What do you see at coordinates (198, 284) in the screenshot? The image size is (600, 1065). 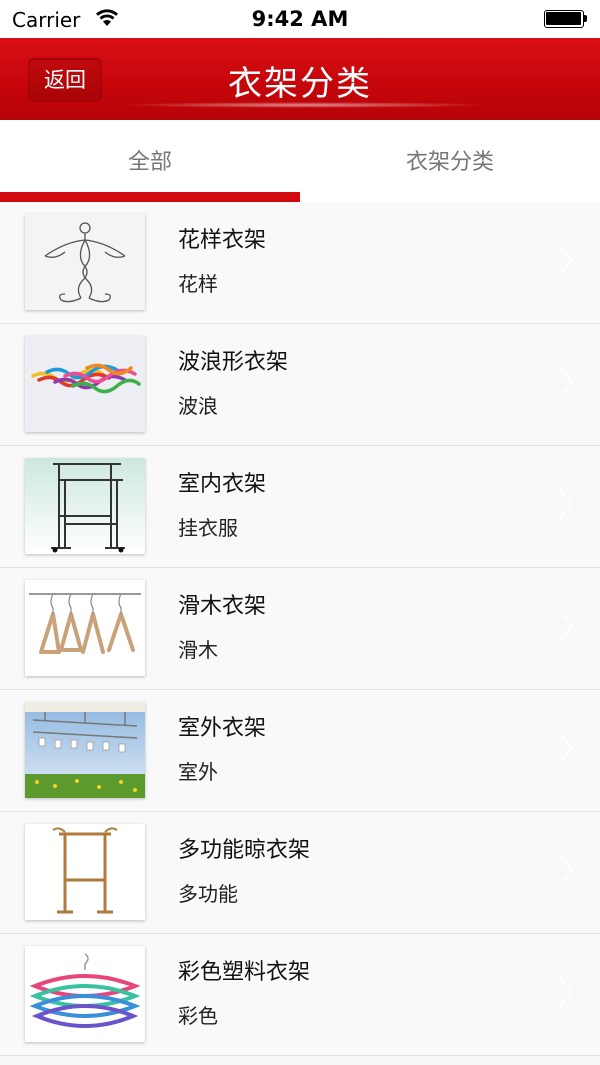 I see `item-subtitle: 花样` at bounding box center [198, 284].